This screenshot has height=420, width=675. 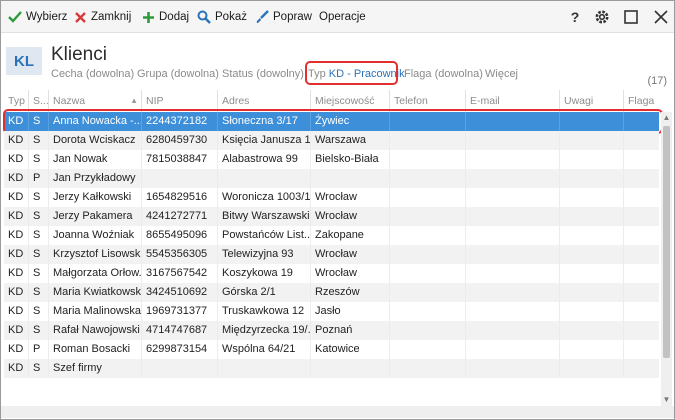 I want to click on col-uwagi: Uwagi, so click(x=591, y=101).